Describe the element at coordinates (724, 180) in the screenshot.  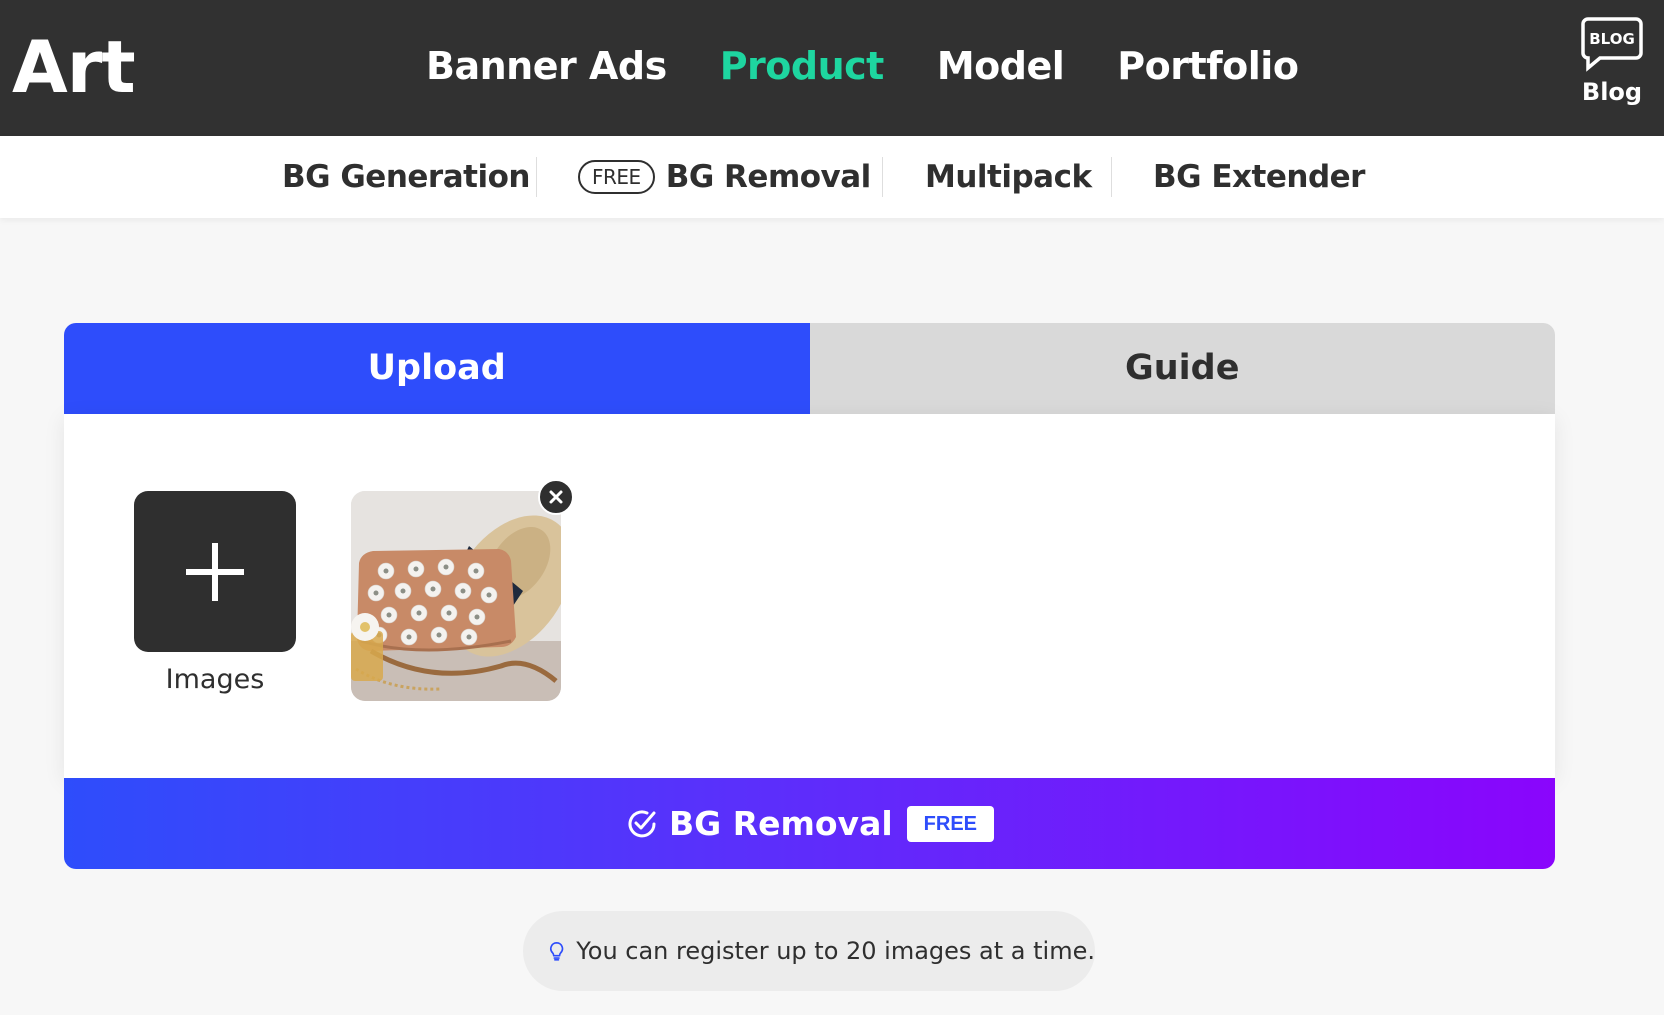
I see `subnav-item-label: BG Removal` at that location.